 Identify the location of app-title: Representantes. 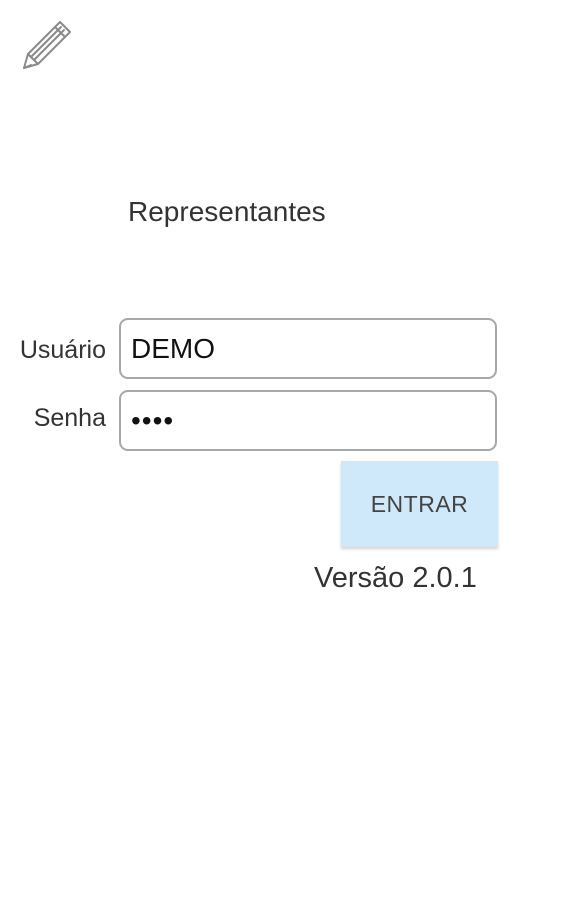
(227, 211).